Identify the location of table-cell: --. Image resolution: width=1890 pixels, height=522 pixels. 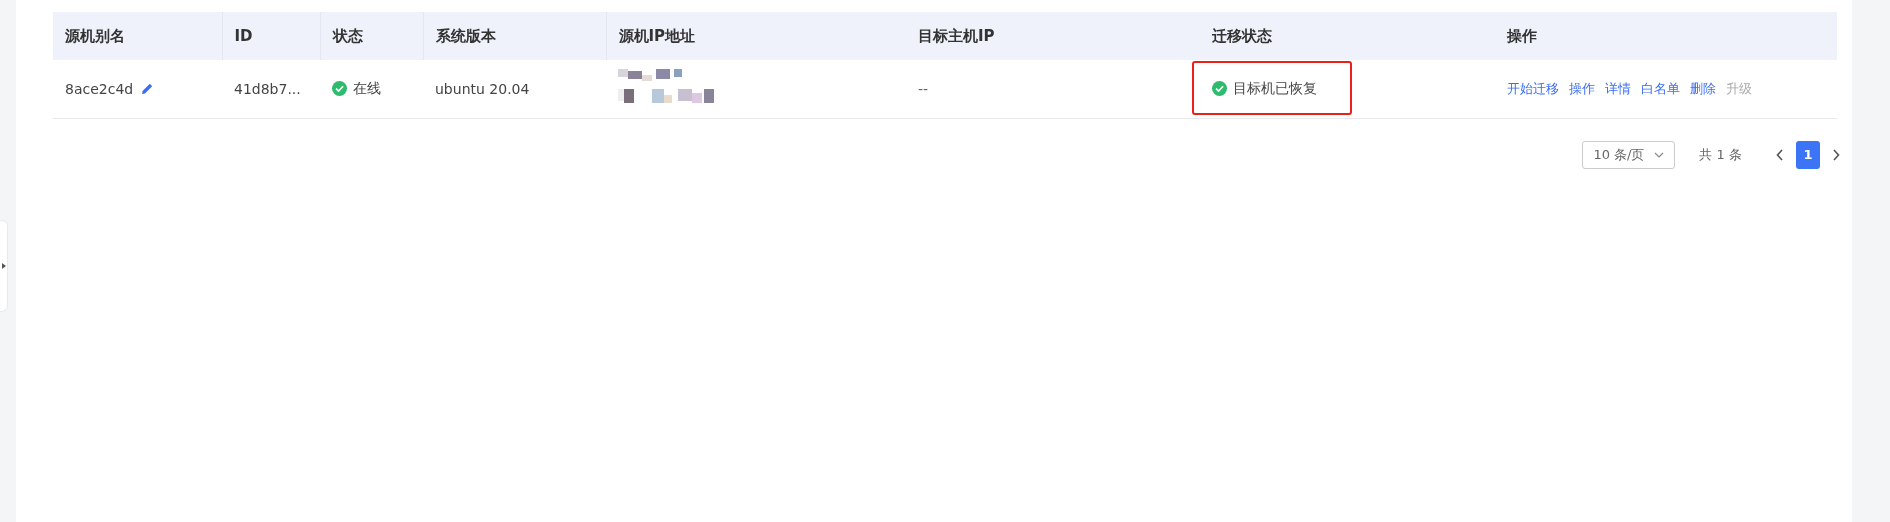
(923, 88).